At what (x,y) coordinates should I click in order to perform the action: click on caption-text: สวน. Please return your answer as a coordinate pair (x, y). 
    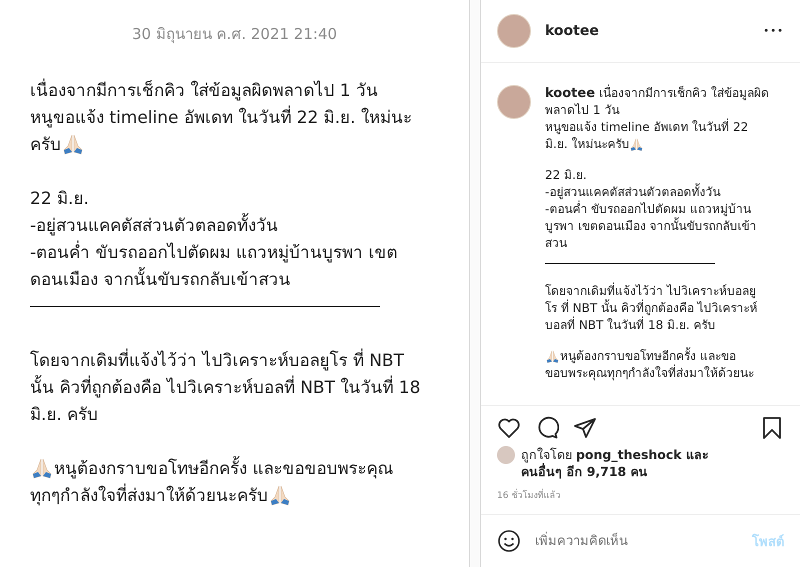
    Looking at the image, I should click on (556, 243).